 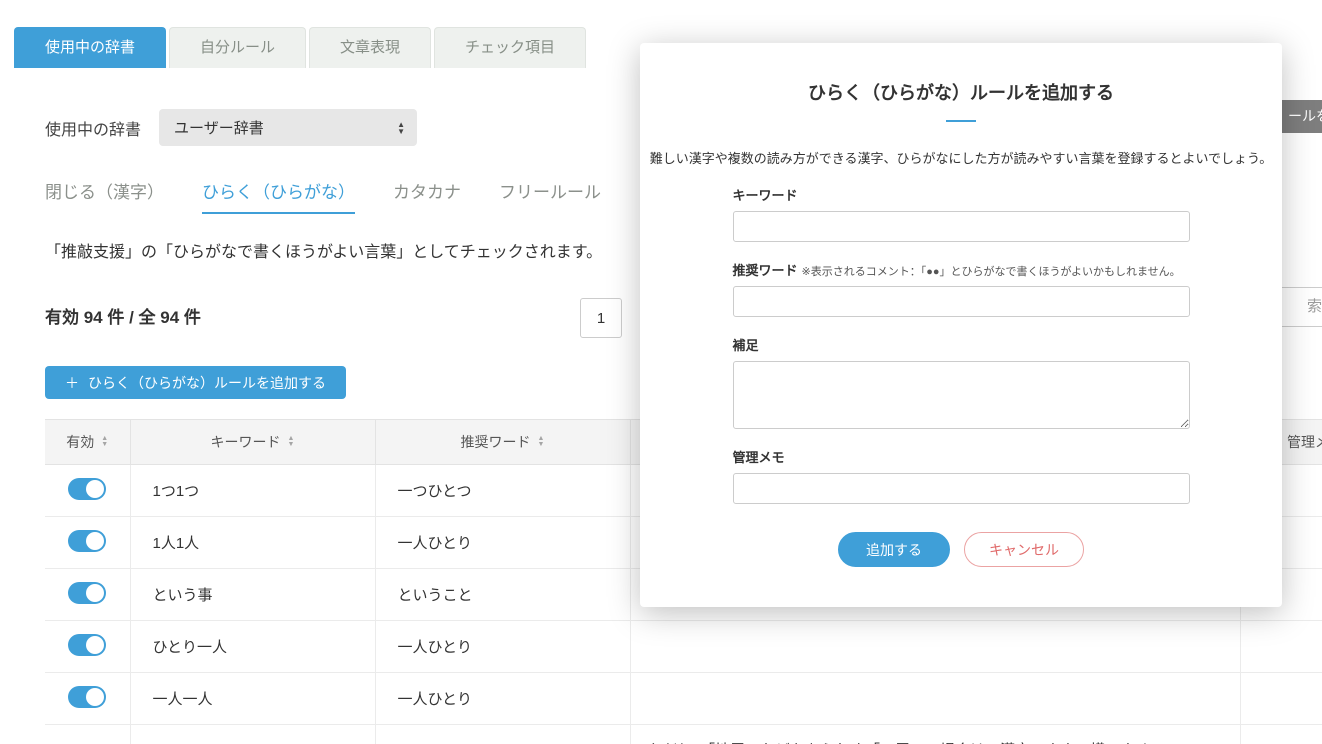 What do you see at coordinates (758, 457) in the screenshot?
I see `memo-label: 管理メモ` at bounding box center [758, 457].